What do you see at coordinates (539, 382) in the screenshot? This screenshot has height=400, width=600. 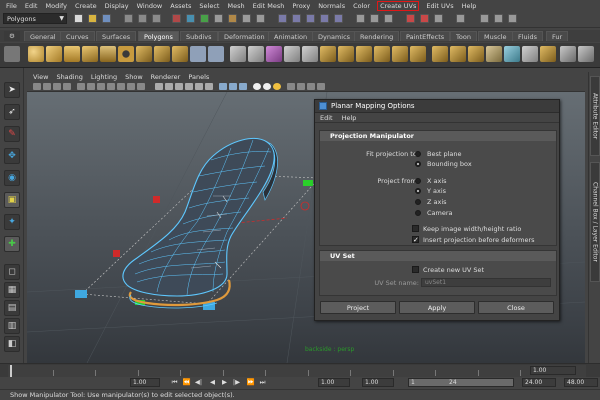 I see `end-time-field: 24.00` at bounding box center [539, 382].